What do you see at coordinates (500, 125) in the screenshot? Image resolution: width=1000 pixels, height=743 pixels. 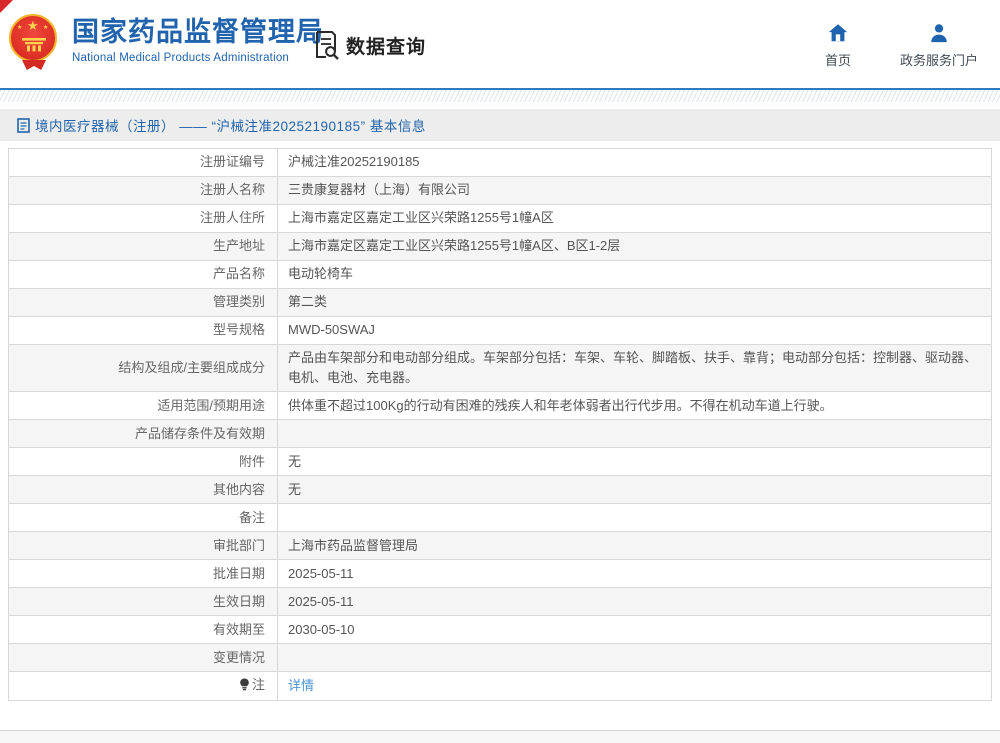 I see `breadcrumb: 境内医疗器械（注册） —— “沪械注准20252190185” 基本信息` at bounding box center [500, 125].